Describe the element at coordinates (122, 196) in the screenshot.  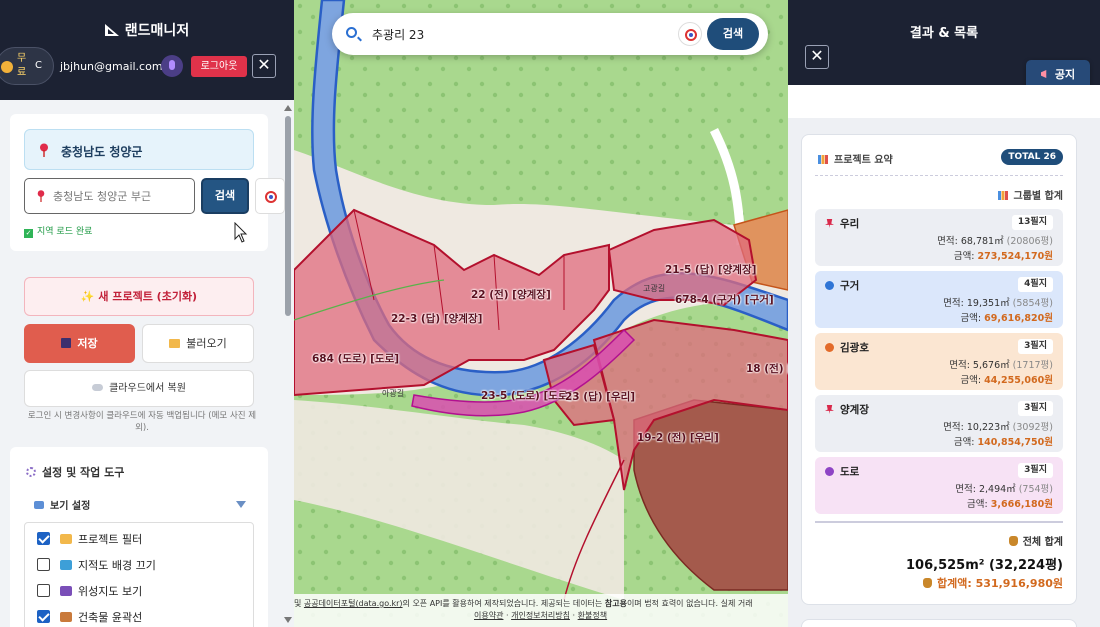
I see `region-search-input` at that location.